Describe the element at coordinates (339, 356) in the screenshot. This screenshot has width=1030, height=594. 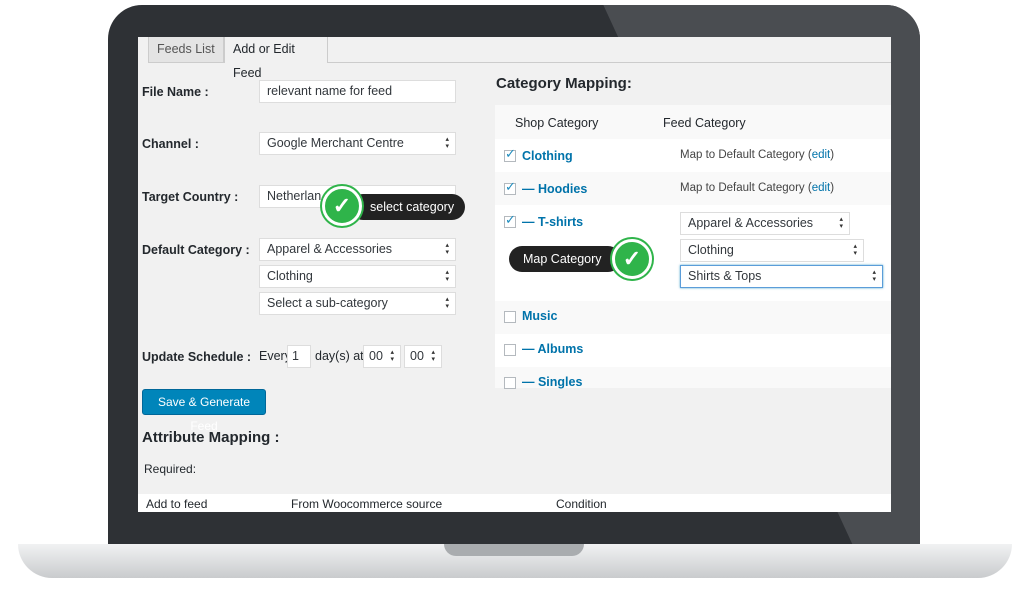
I see `schedule-days-at-text: day(s) at` at that location.